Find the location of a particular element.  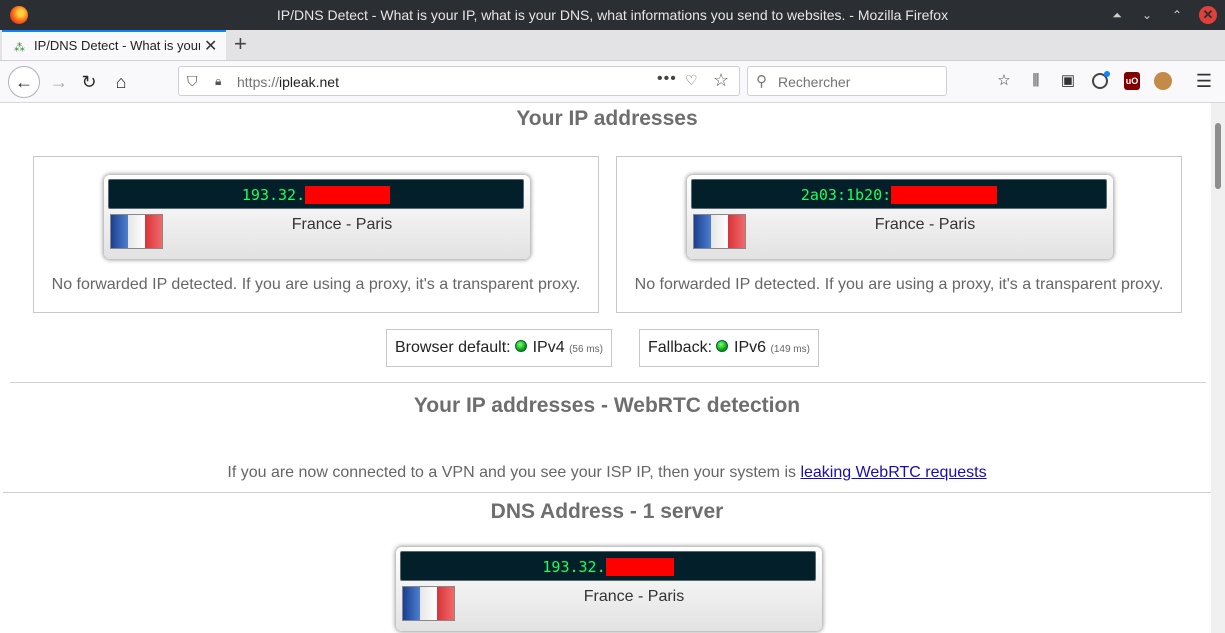

back-button: ← is located at coordinates (24, 82).